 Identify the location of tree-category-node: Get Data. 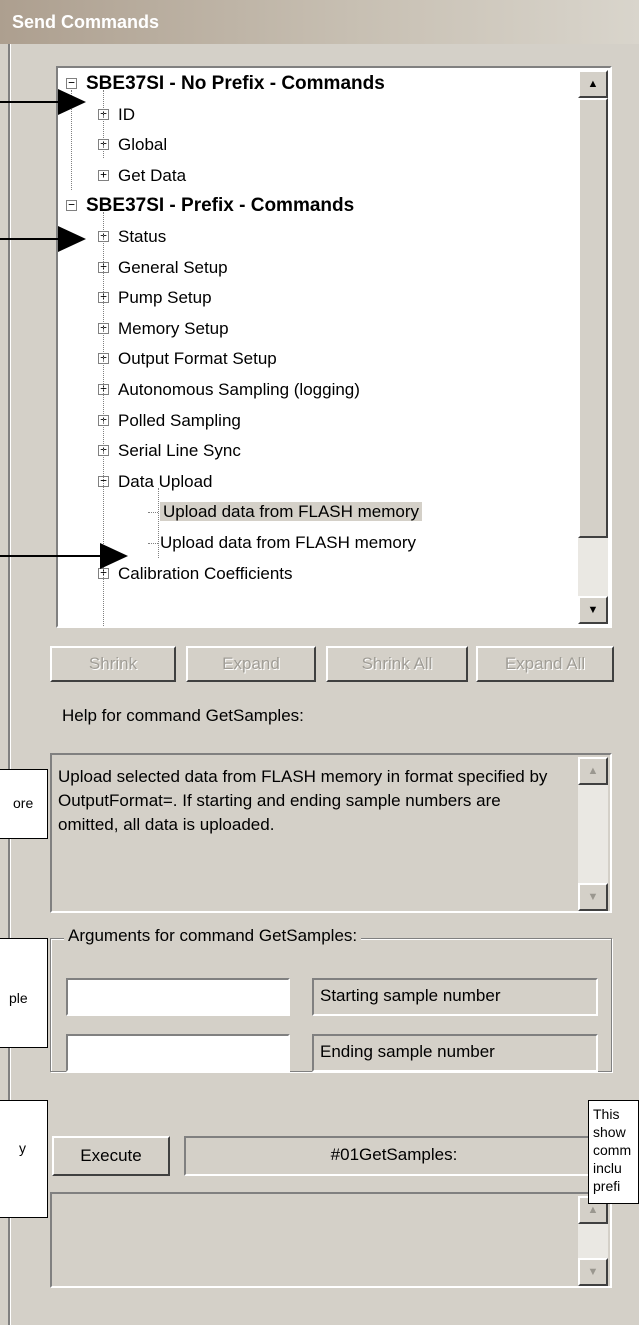
(152, 176).